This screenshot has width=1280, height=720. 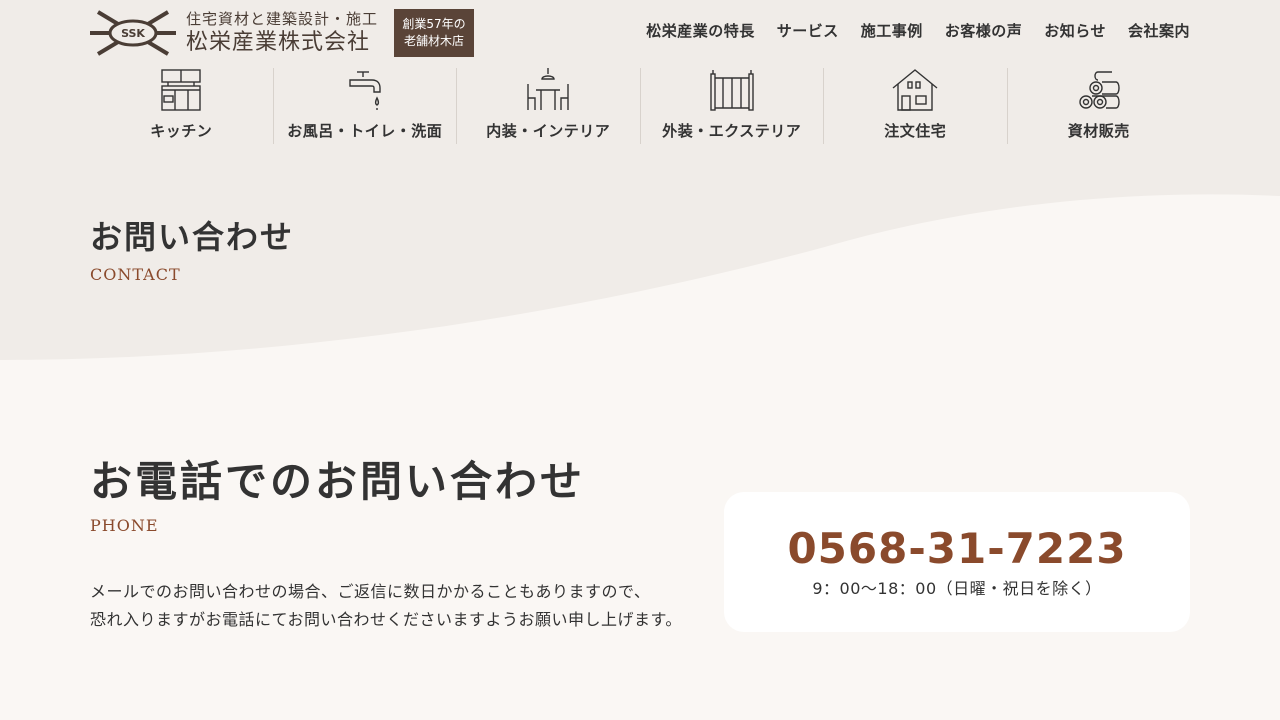 What do you see at coordinates (808, 30) in the screenshot?
I see `nav-services: サービス` at bounding box center [808, 30].